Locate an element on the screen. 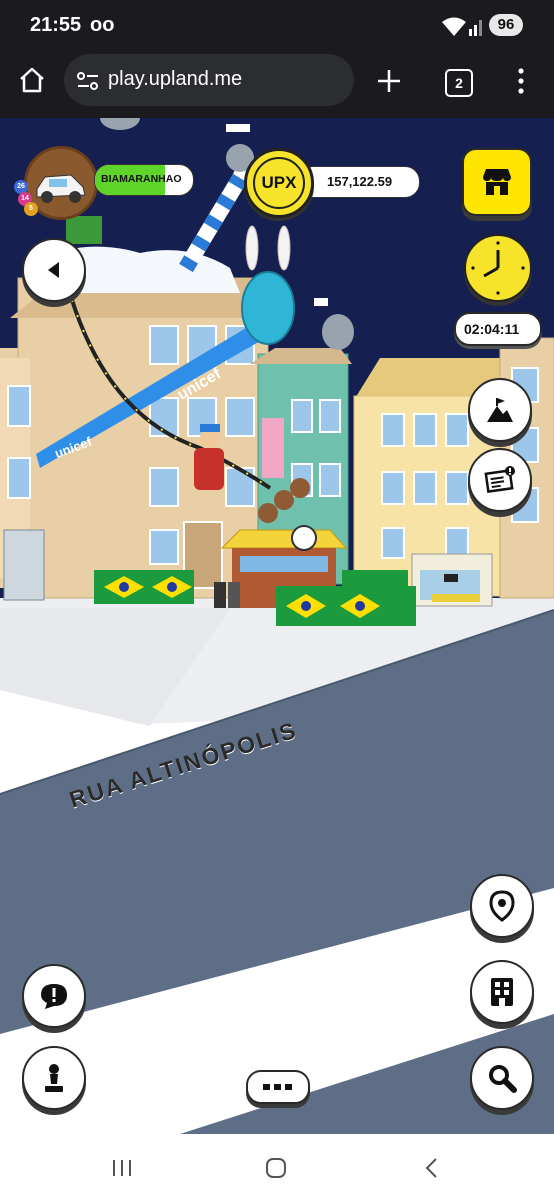  newspaper-icon is located at coordinates (499, 479).